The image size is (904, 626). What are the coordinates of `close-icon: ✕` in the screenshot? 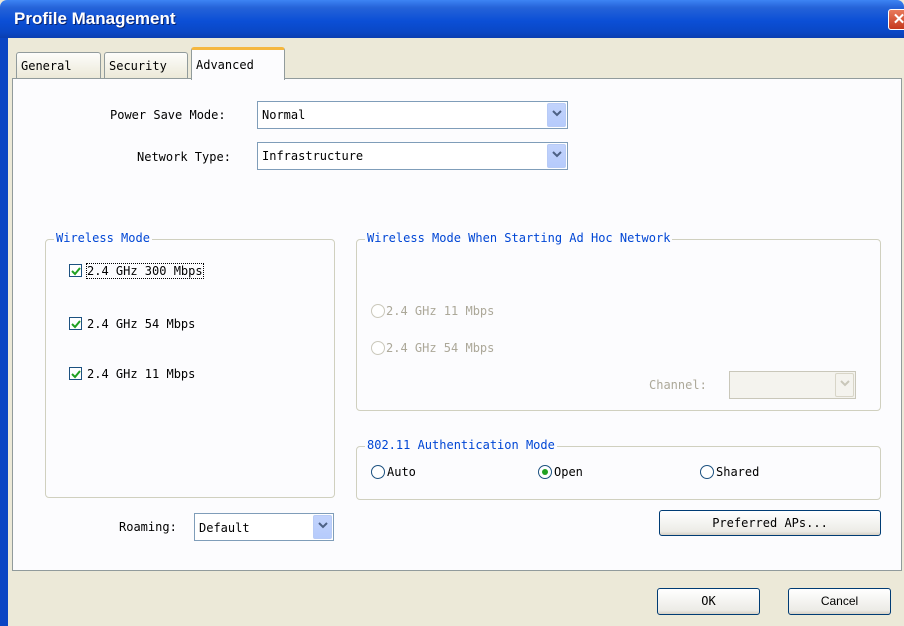 It's located at (898, 19).